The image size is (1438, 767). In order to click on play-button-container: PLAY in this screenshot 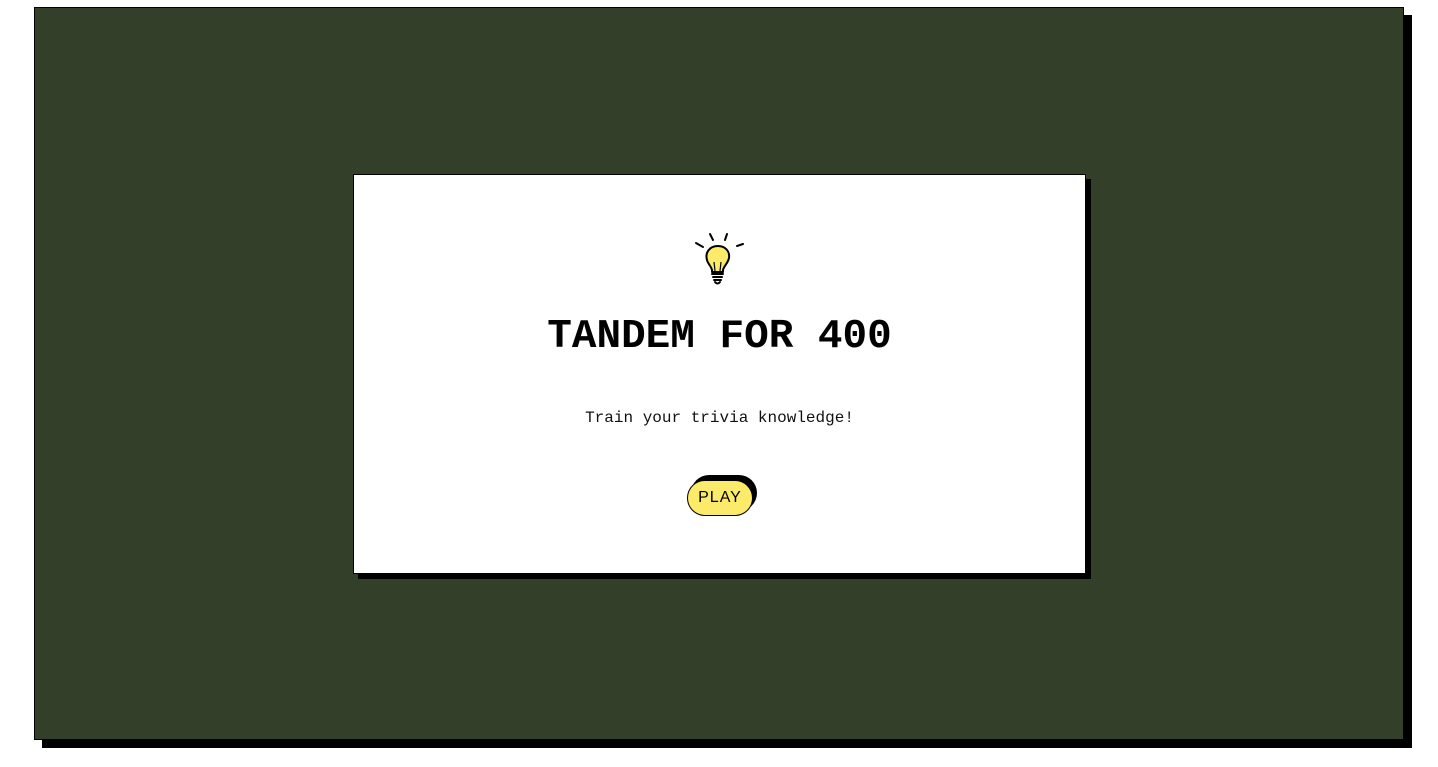, I will do `click(723, 496)`.